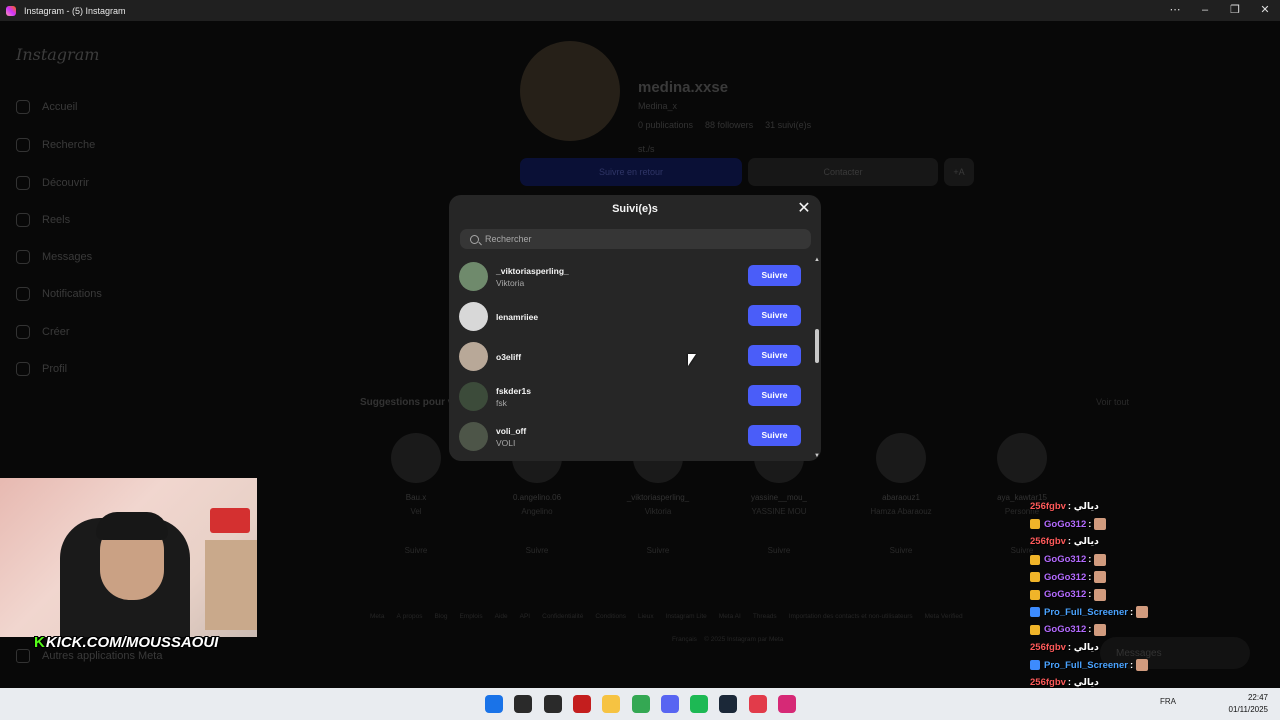 This screenshot has height=720, width=1280. Describe the element at coordinates (440, 616) in the screenshot. I see `footer-link: Blog` at that location.